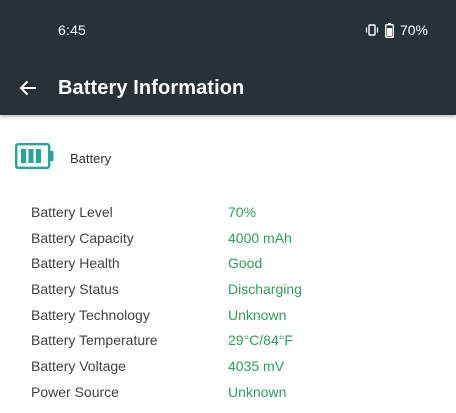 The image size is (456, 413). Describe the element at coordinates (260, 237) in the screenshot. I see `info-value: 4000 mAh` at that location.